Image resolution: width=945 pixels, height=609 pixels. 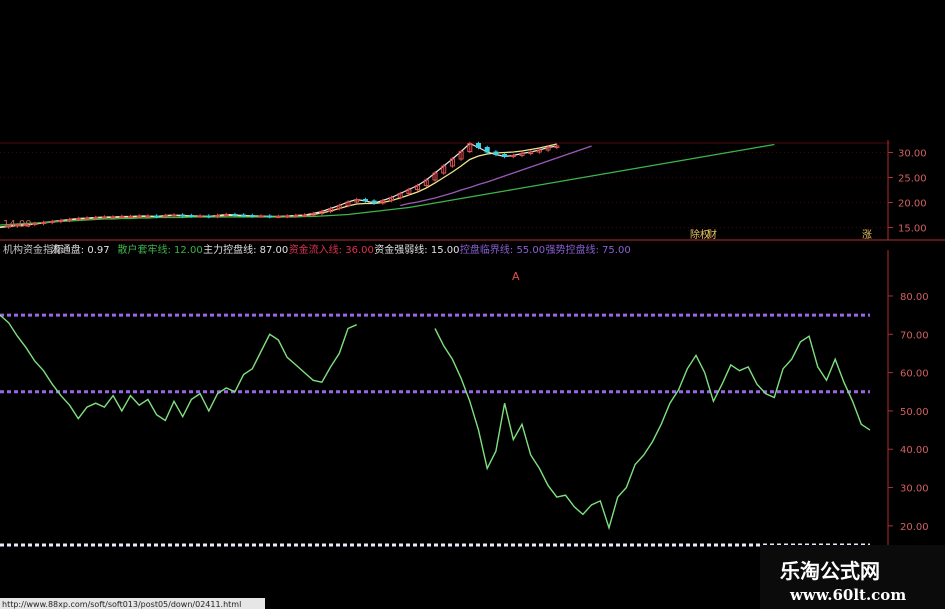 I want to click on indicator-tick-label: 30.00, so click(x=914, y=489).